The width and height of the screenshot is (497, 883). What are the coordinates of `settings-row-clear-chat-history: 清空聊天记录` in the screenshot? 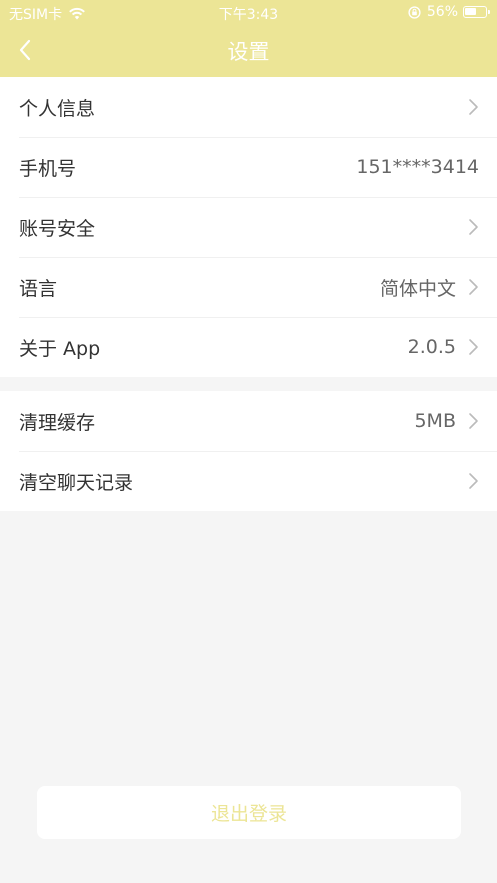 It's located at (248, 481).